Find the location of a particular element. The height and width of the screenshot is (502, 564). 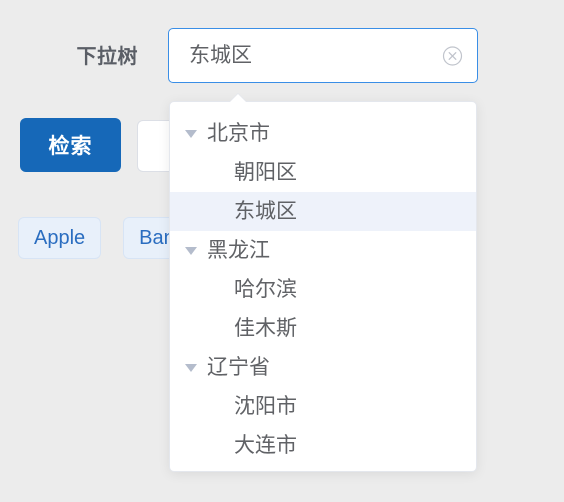

tree-node-label: 黑龙江 is located at coordinates (238, 250).